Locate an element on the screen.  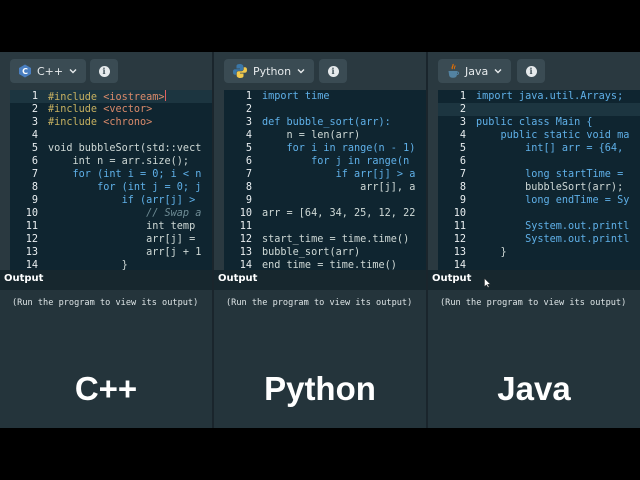
code-text: arr[j], a is located at coordinates (339, 187).